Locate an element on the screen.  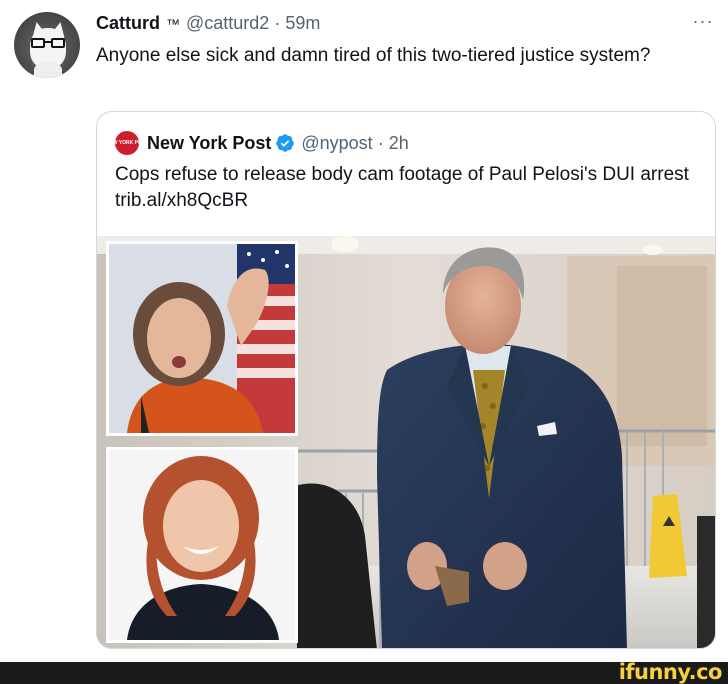
verified-badge-icon is located at coordinates (285, 143).